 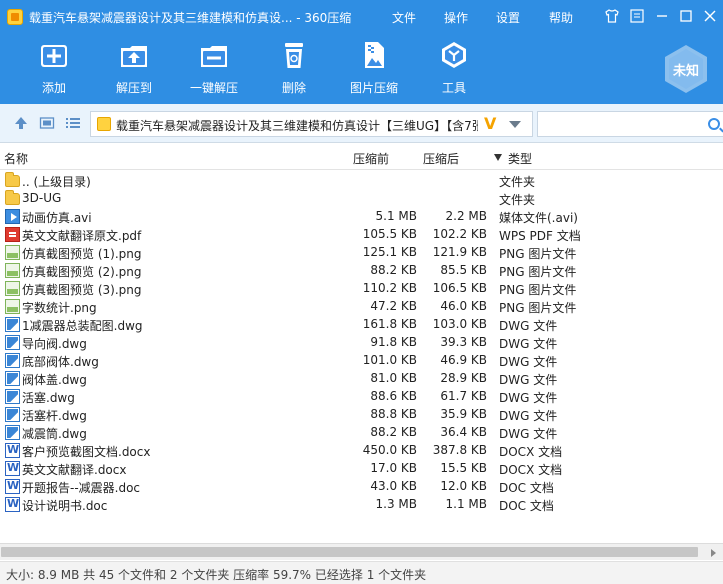 I want to click on one-click-extract-button: 一键解压, so click(x=214, y=69).